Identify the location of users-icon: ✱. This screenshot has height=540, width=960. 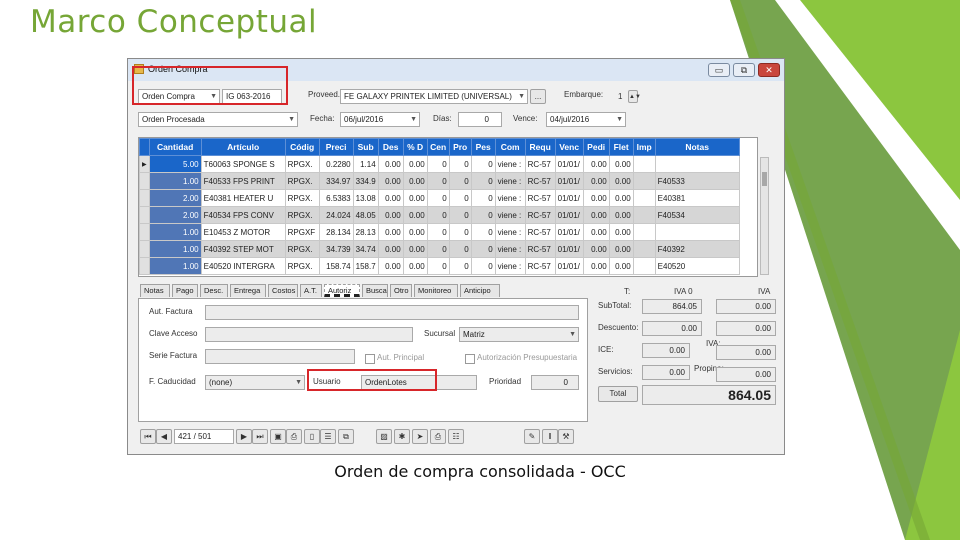
(402, 436).